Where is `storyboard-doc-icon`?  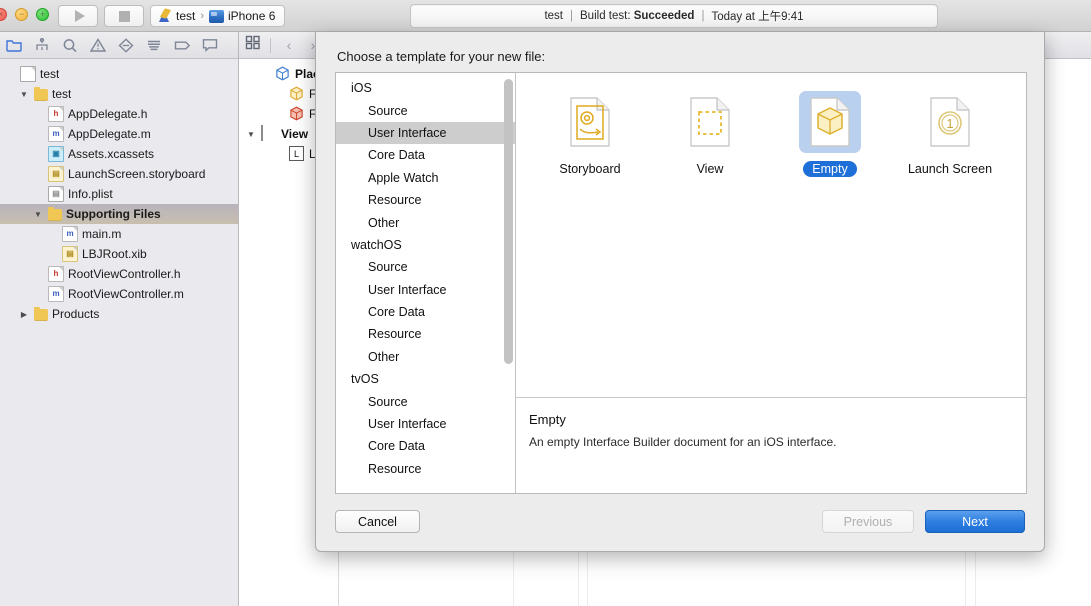 storyboard-doc-icon is located at coordinates (590, 122).